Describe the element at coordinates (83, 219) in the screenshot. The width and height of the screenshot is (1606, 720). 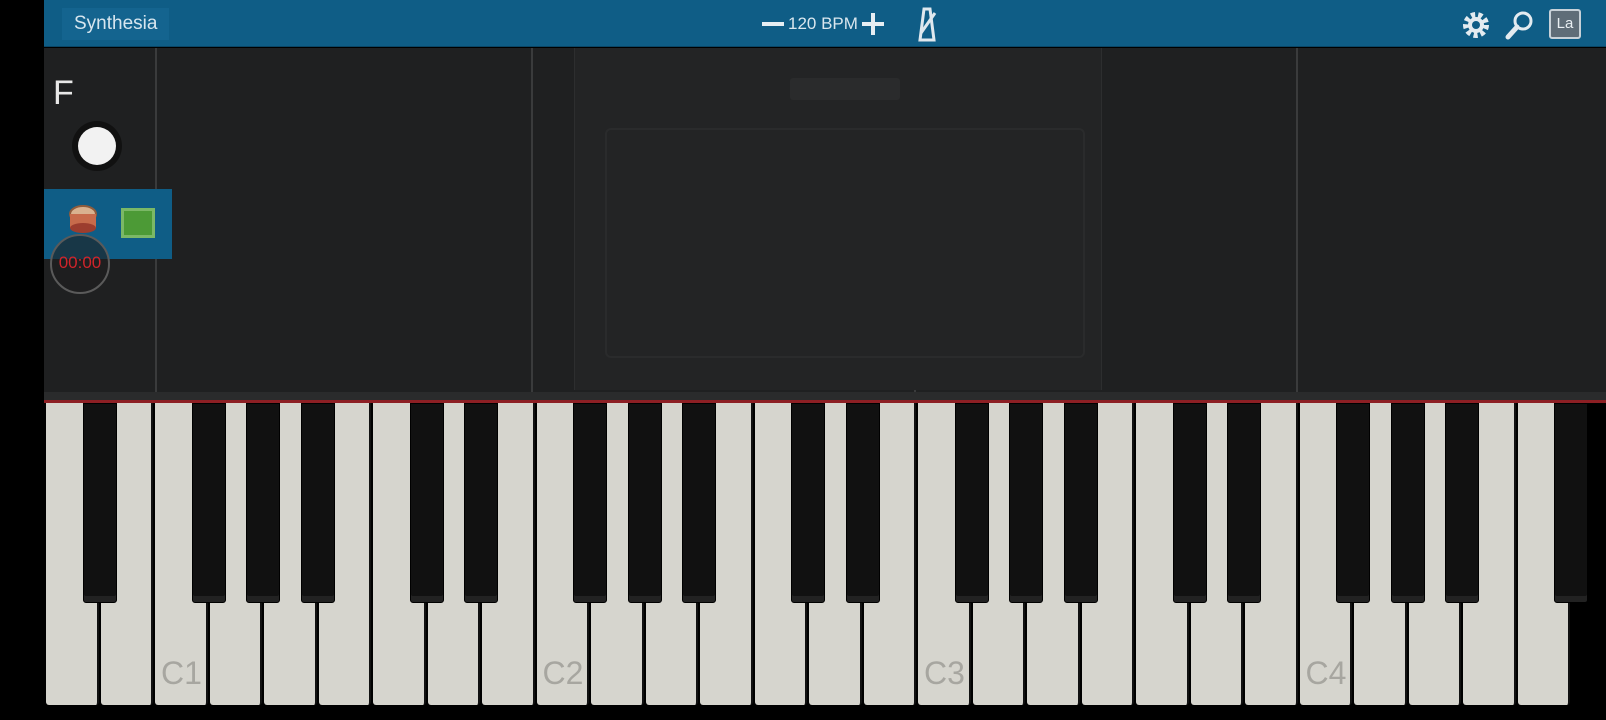
I see `drum-icon` at that location.